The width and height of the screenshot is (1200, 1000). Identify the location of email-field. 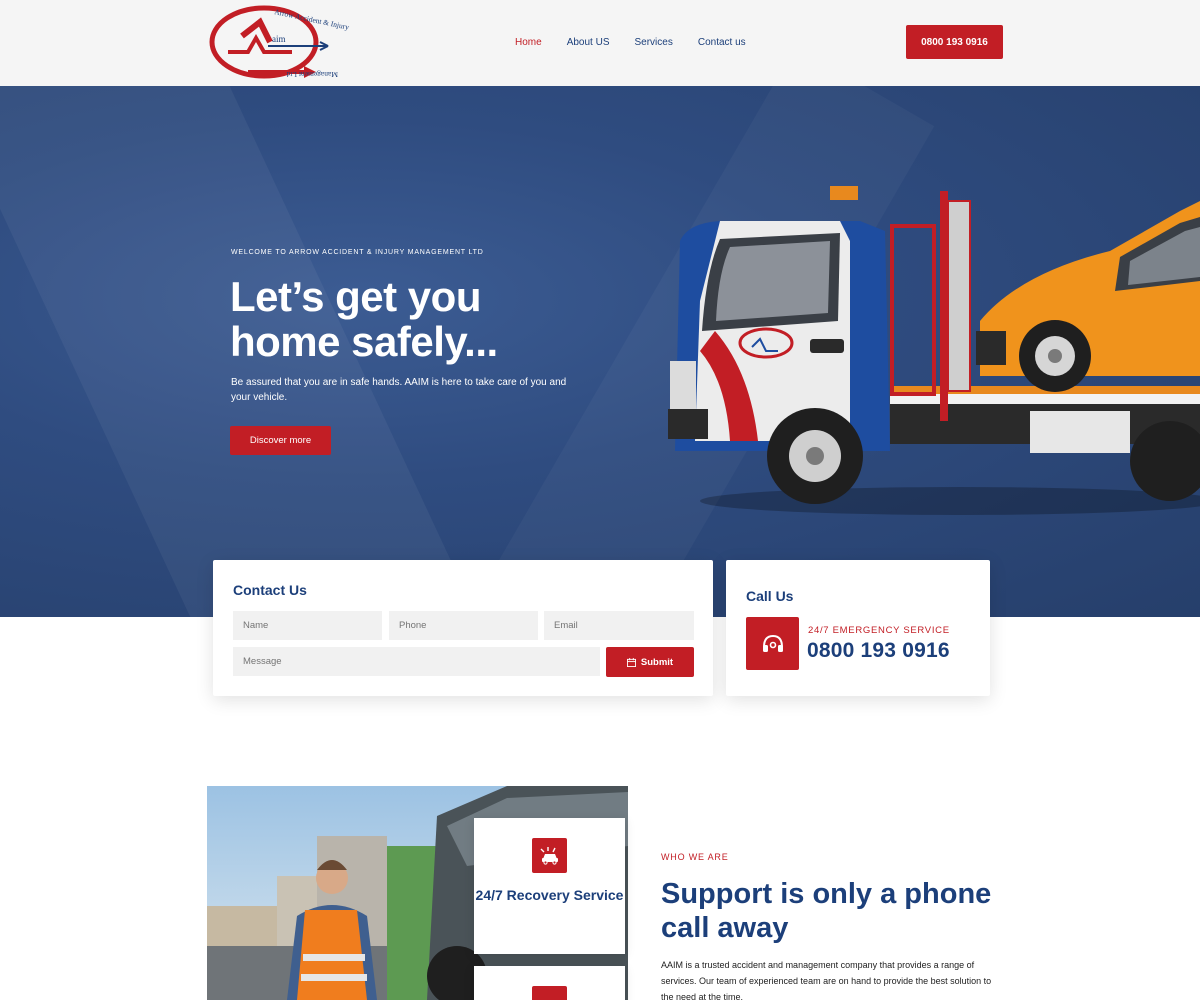
(619, 625).